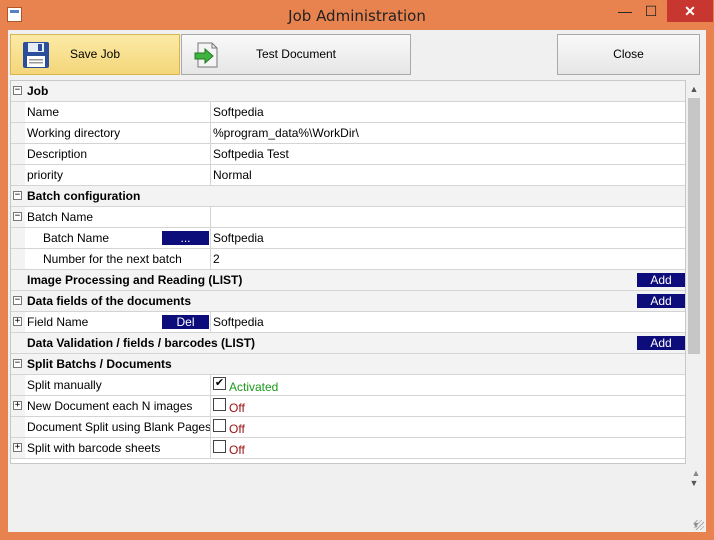  What do you see at coordinates (651, 11) in the screenshot?
I see `maximize-button: ☐` at bounding box center [651, 11].